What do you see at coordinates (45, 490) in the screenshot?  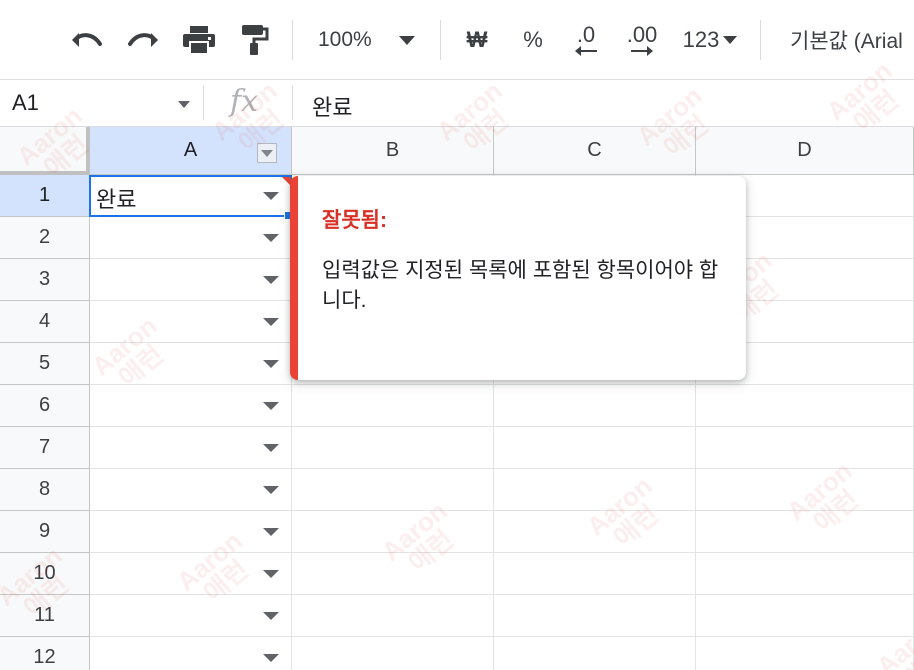 I see `row-header-8: 8` at bounding box center [45, 490].